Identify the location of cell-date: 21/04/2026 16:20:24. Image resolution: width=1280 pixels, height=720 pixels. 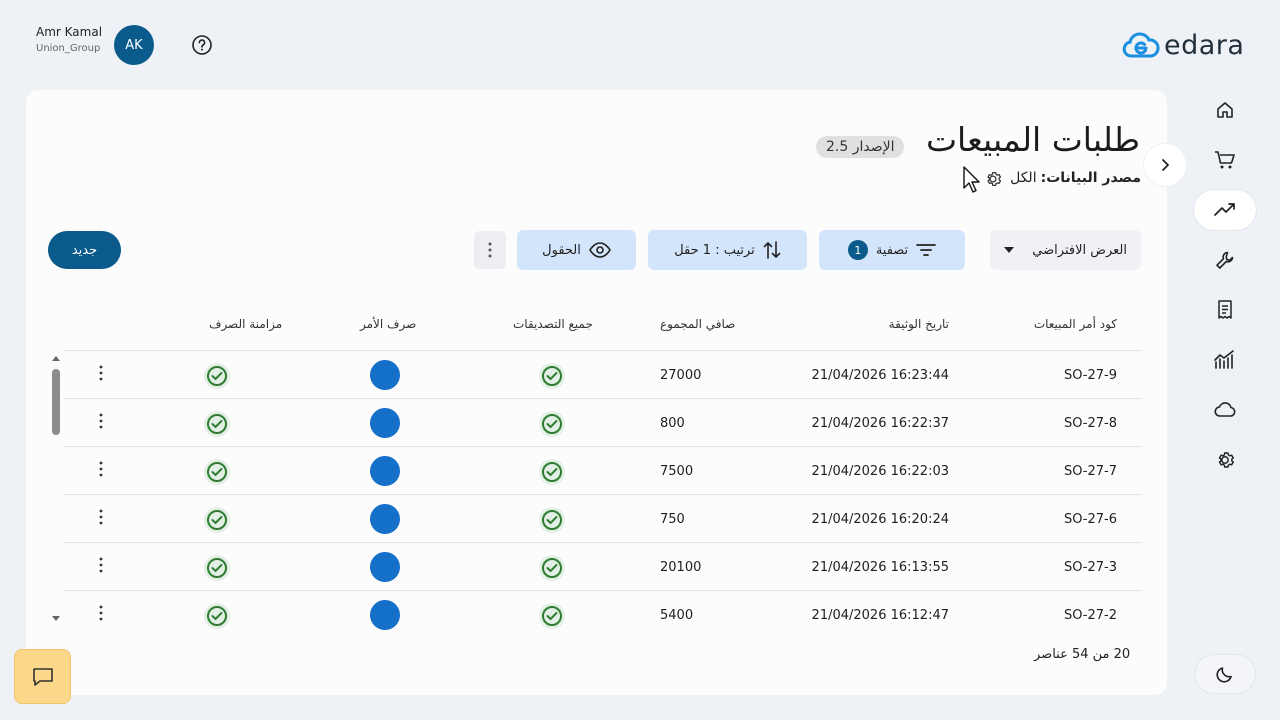
(880, 519).